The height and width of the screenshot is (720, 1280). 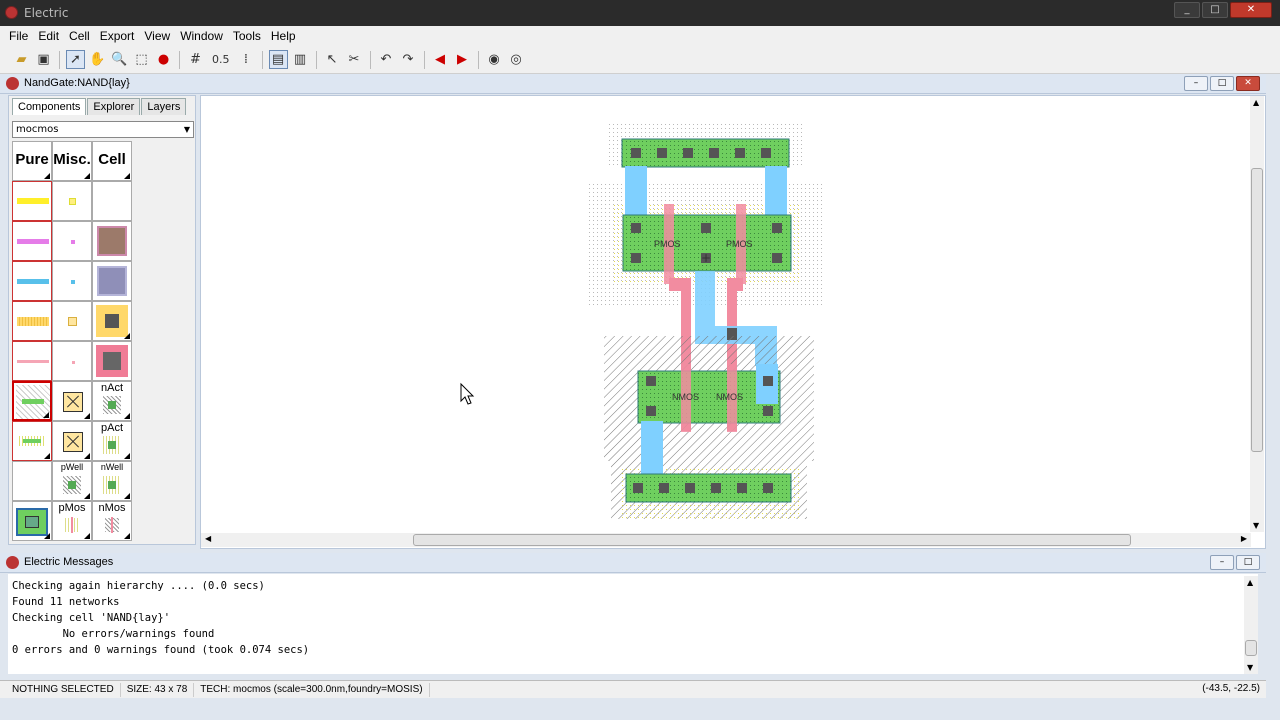 What do you see at coordinates (112, 481) in the screenshot?
I see `nwell-node-icon: nWell` at bounding box center [112, 481].